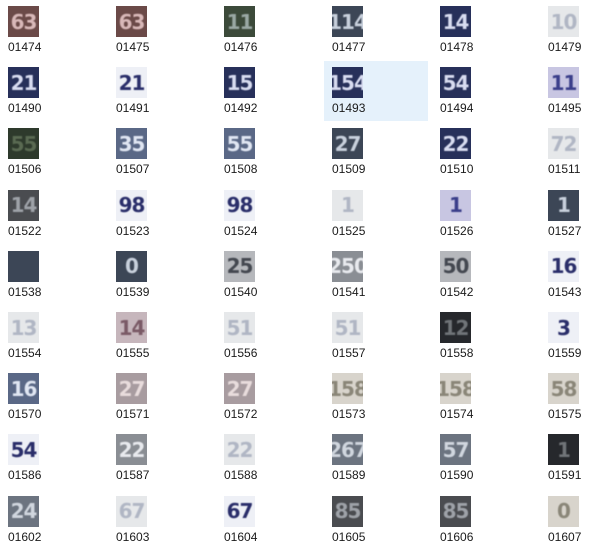 This screenshot has width=591, height=550. Describe the element at coordinates (565, 152) in the screenshot. I see `file-item: 72 01511` at that location.